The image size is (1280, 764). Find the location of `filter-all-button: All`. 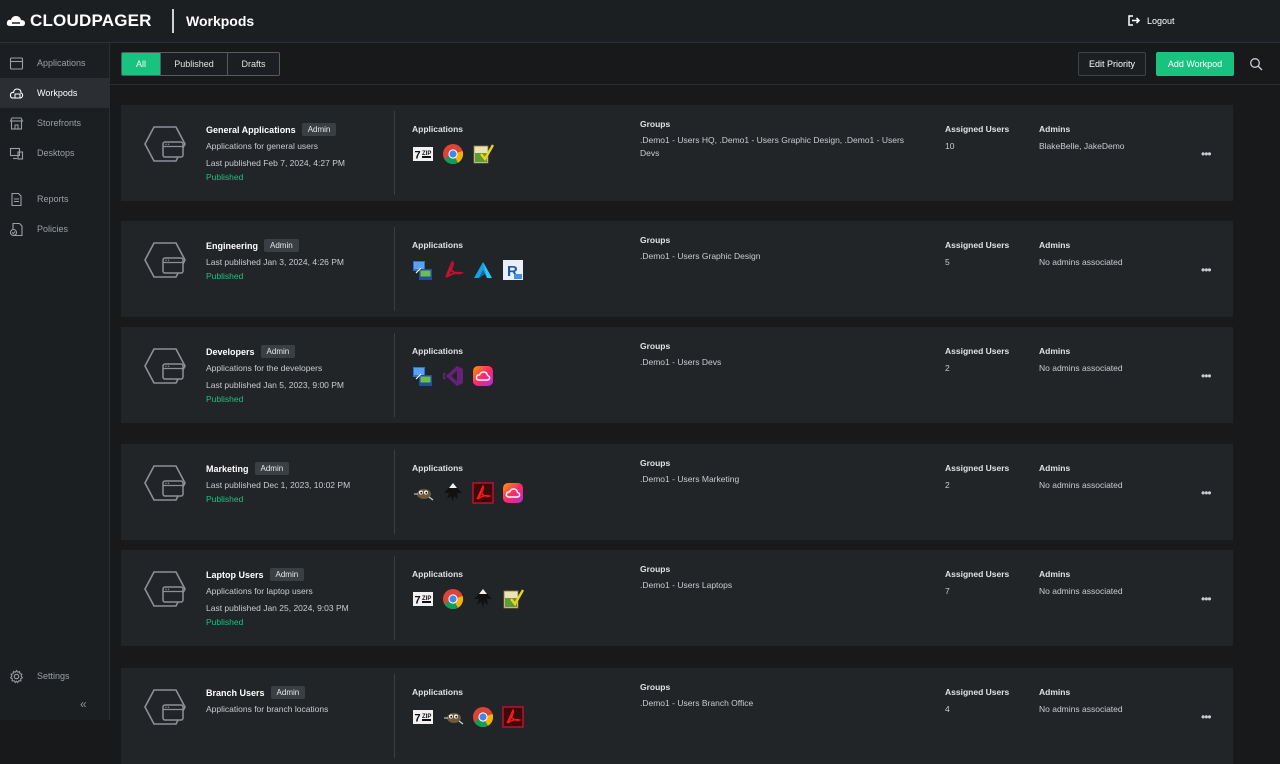

filter-all-button: All is located at coordinates (141, 64).